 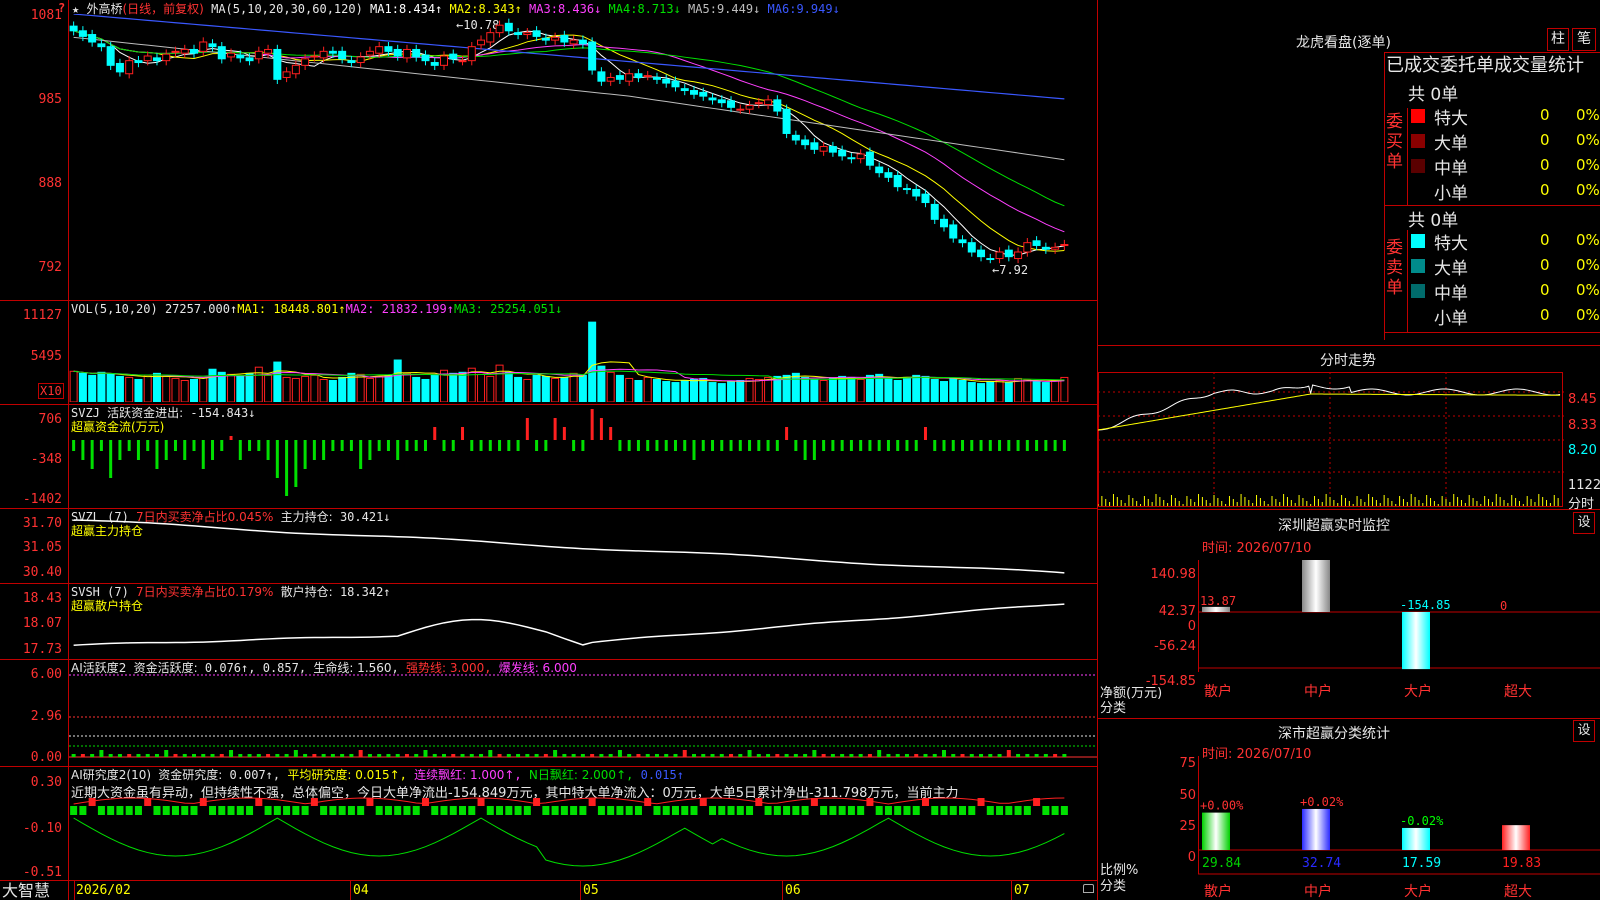 I want to click on class-ytick: 25, so click(x=1187, y=826).